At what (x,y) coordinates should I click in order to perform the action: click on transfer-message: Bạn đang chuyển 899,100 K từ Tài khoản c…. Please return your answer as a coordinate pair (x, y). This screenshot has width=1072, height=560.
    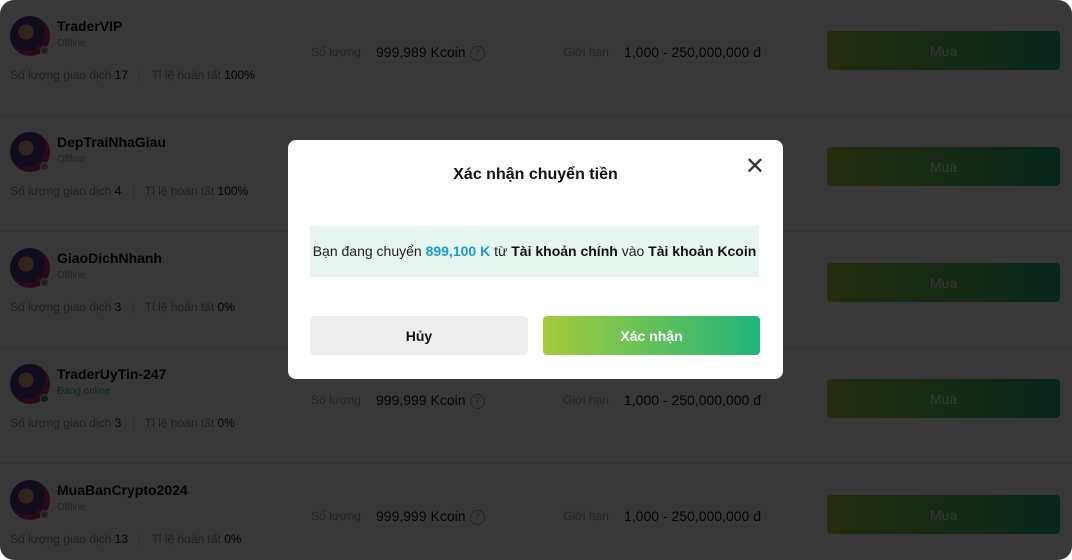
    Looking at the image, I should click on (534, 251).